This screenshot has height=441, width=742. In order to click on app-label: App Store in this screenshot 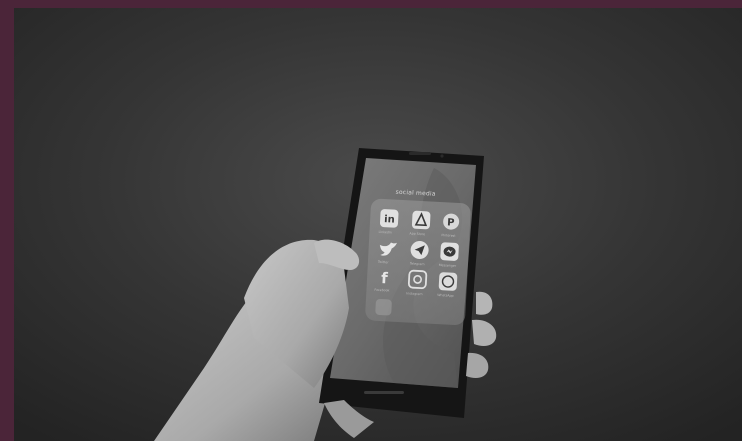, I will do `click(417, 233)`.